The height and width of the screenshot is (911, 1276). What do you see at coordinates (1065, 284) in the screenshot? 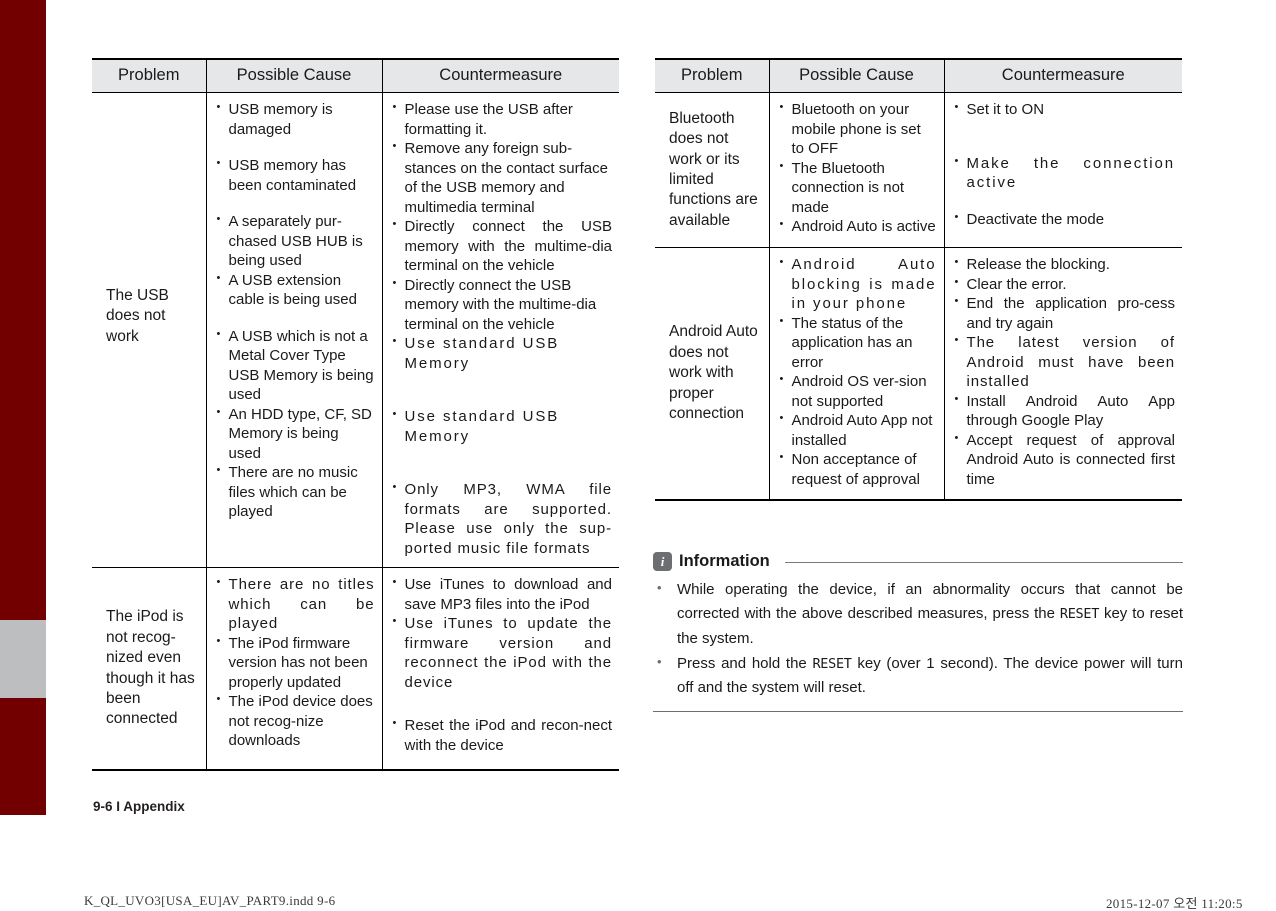
I see `list-item: Clear the error.` at bounding box center [1065, 284].